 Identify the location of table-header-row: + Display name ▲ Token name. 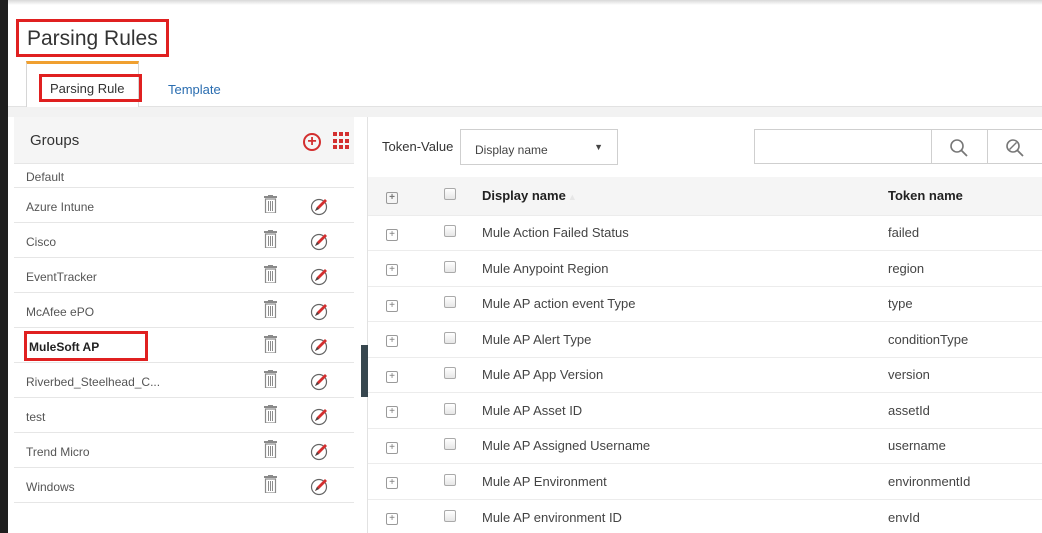
(705, 196).